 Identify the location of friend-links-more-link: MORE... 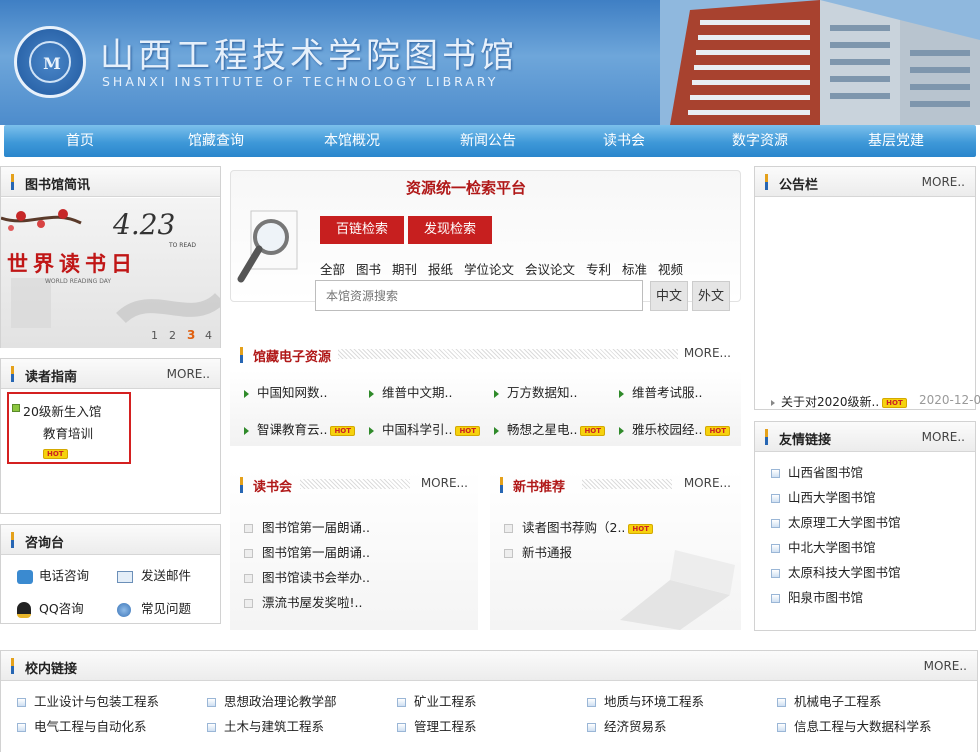
(943, 437).